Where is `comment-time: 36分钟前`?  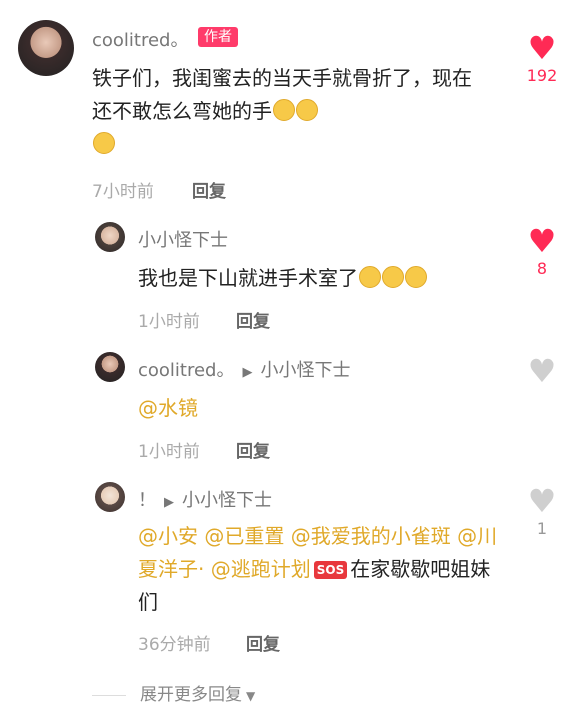
comment-time: 36分钟前 is located at coordinates (174, 645).